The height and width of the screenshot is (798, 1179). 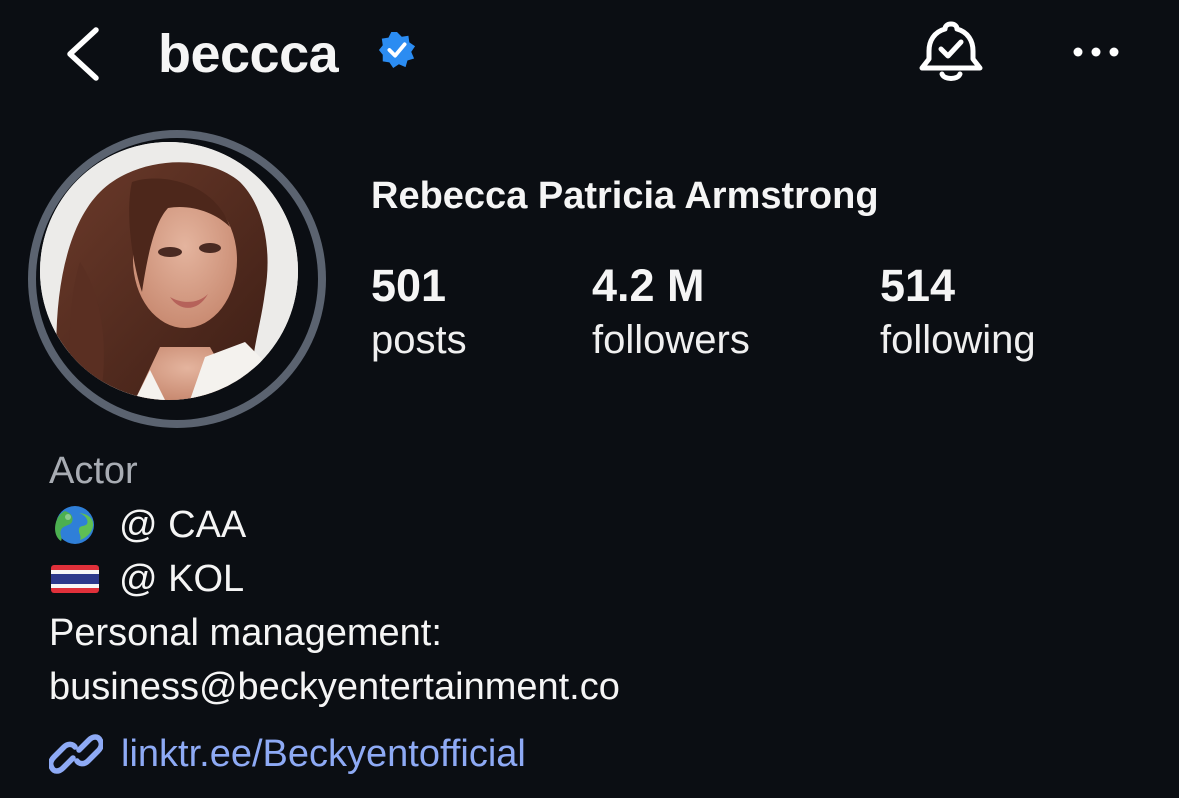 I want to click on thailand-flag-emoji-icon, so click(x=75, y=579).